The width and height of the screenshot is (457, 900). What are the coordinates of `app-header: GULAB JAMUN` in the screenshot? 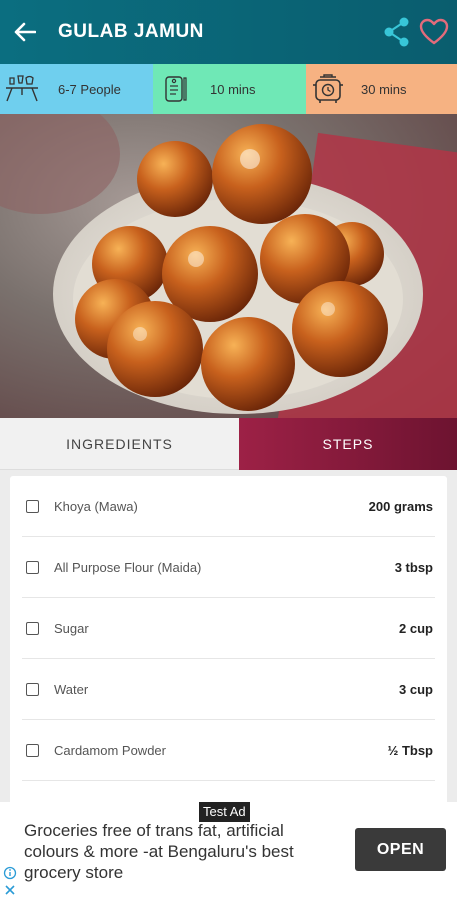 It's located at (228, 32).